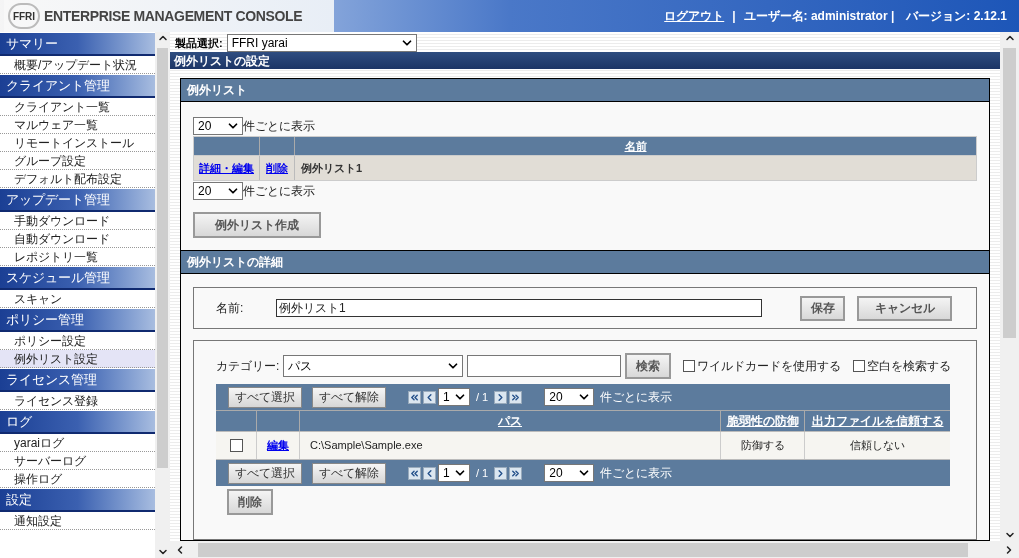 The height and width of the screenshot is (558, 1019). Describe the element at coordinates (585, 90) in the screenshot. I see `section-header: 例外リスト` at that location.